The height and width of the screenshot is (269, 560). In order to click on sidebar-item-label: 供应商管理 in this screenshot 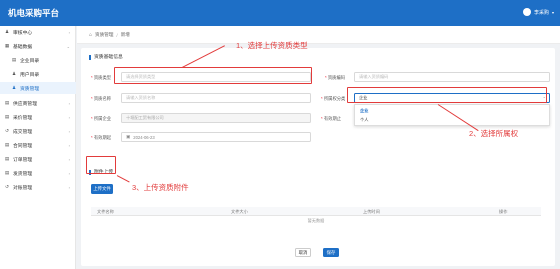, I will do `click(25, 104)`.